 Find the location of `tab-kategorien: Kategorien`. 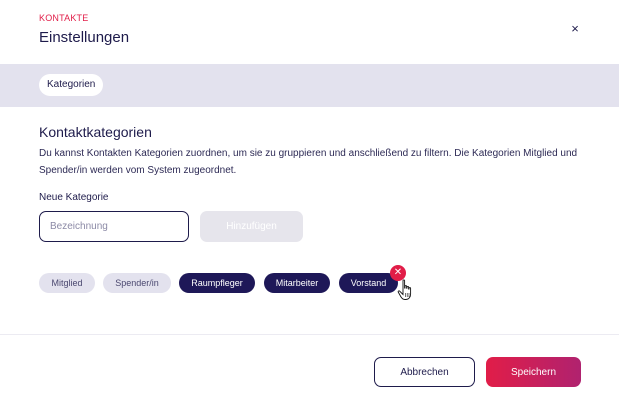

tab-kategorien: Kategorien is located at coordinates (71, 85).